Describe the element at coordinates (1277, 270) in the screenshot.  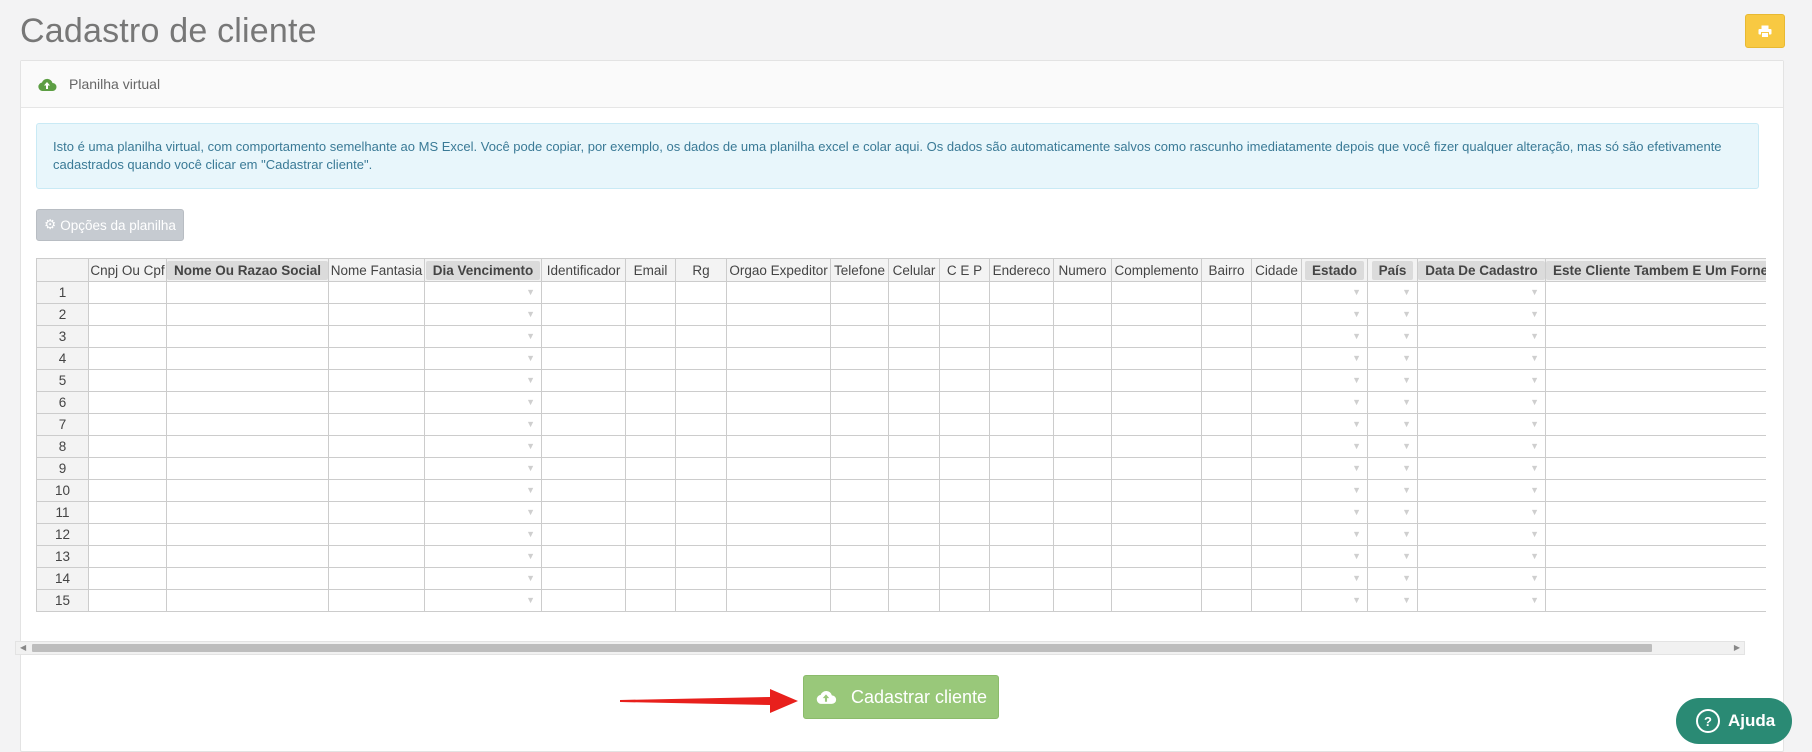
I see `column-header: Cidade` at that location.